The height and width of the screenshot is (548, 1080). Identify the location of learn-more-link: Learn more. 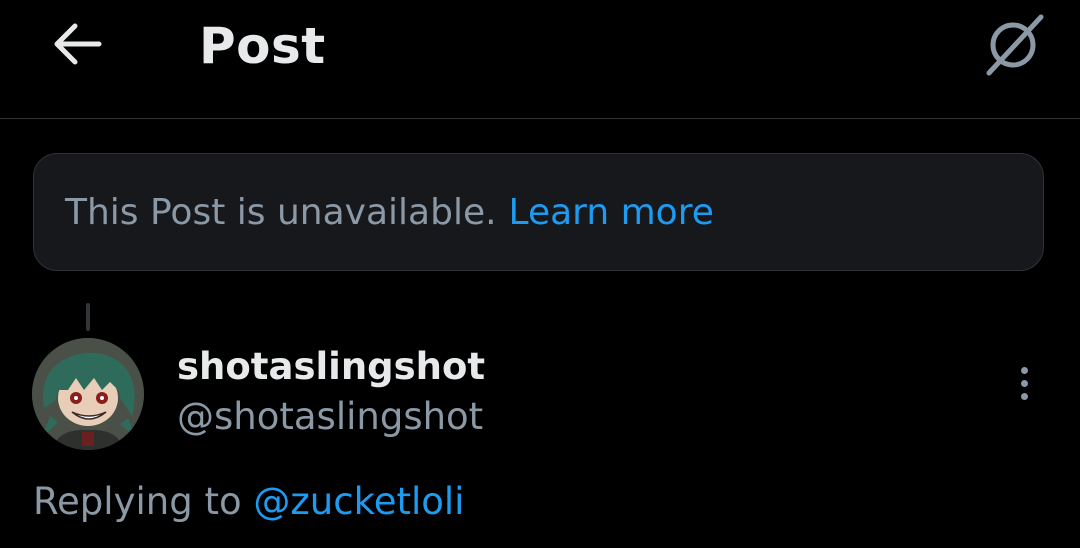
(611, 212).